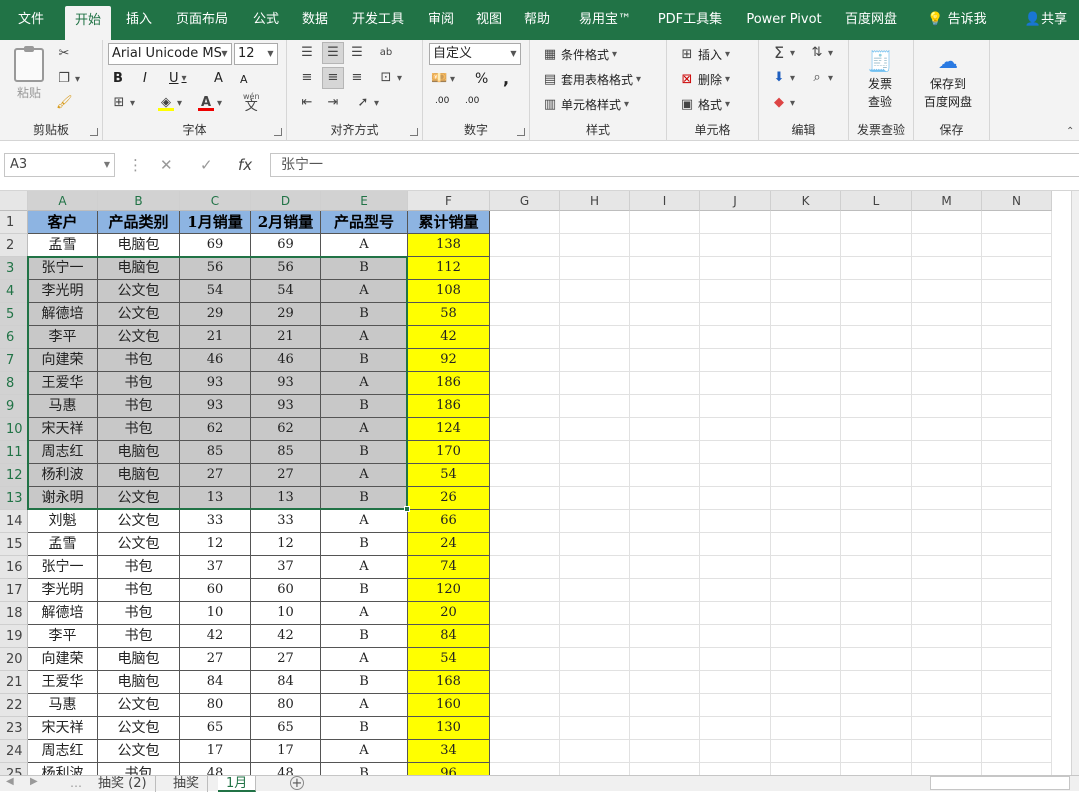 The height and width of the screenshot is (792, 1079). What do you see at coordinates (14, 498) in the screenshot?
I see `row-header: 13` at bounding box center [14, 498].